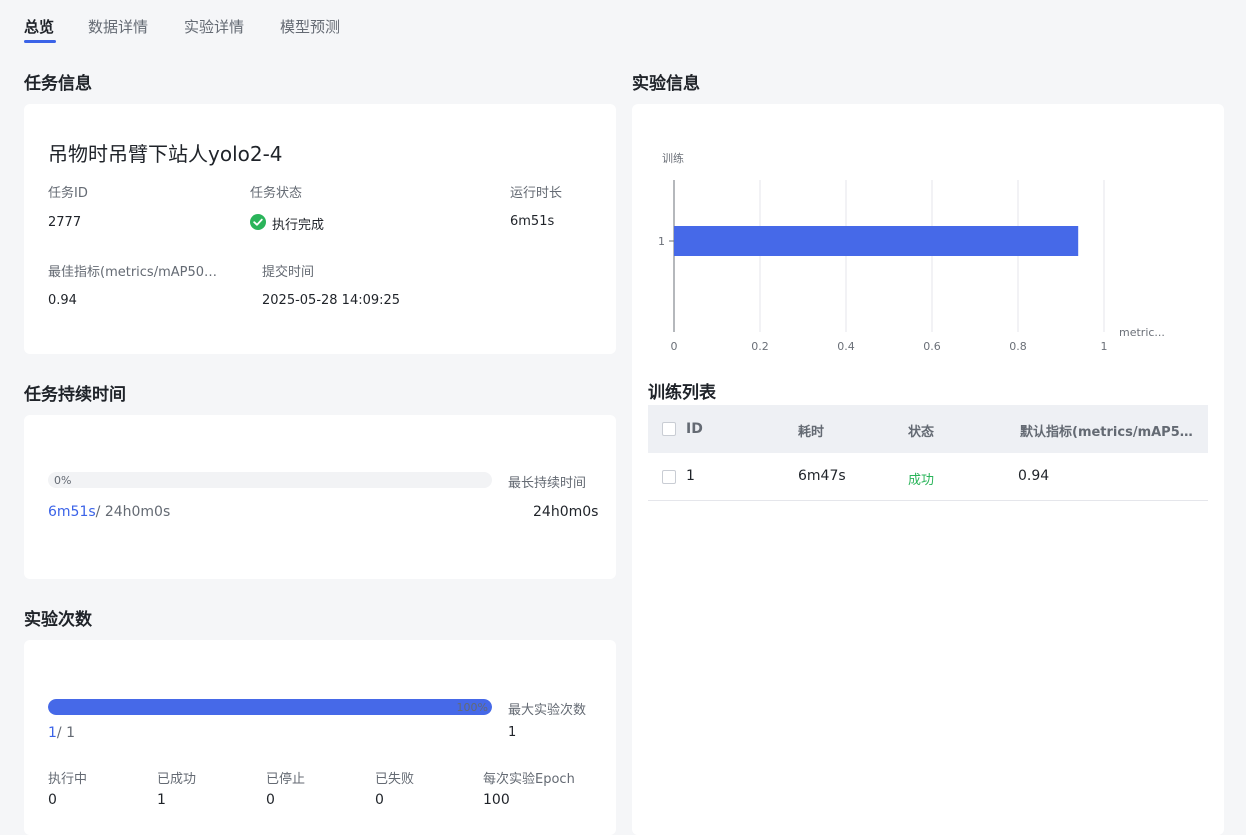 The width and height of the screenshot is (1246, 835). Describe the element at coordinates (496, 800) in the screenshot. I see `stat-epoch-value: 100` at that location.